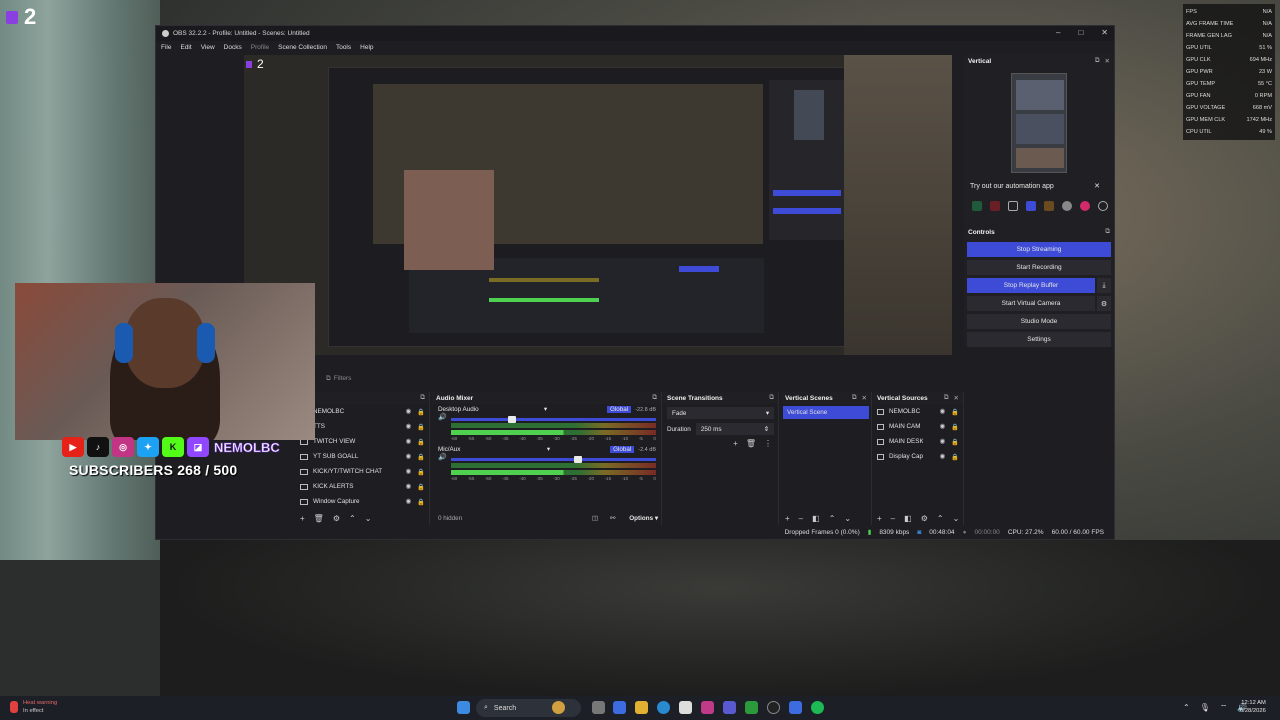 The image size is (1280, 720). What do you see at coordinates (1031, 285) in the screenshot?
I see `stop-replay-buffer-button: Stop Replay Buffer` at bounding box center [1031, 285].